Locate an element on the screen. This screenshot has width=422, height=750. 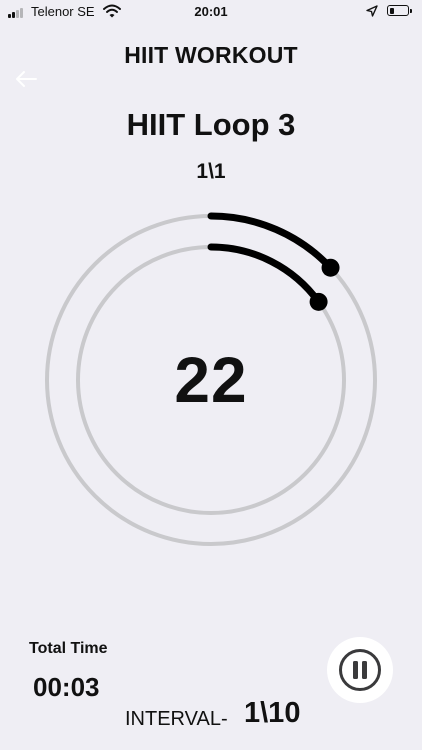
pause-button is located at coordinates (360, 670).